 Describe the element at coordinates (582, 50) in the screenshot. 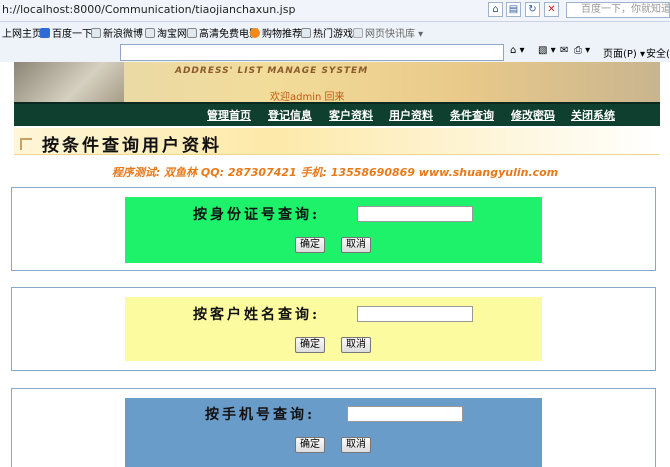

I see `print-icon: ⎙ ▾` at that location.